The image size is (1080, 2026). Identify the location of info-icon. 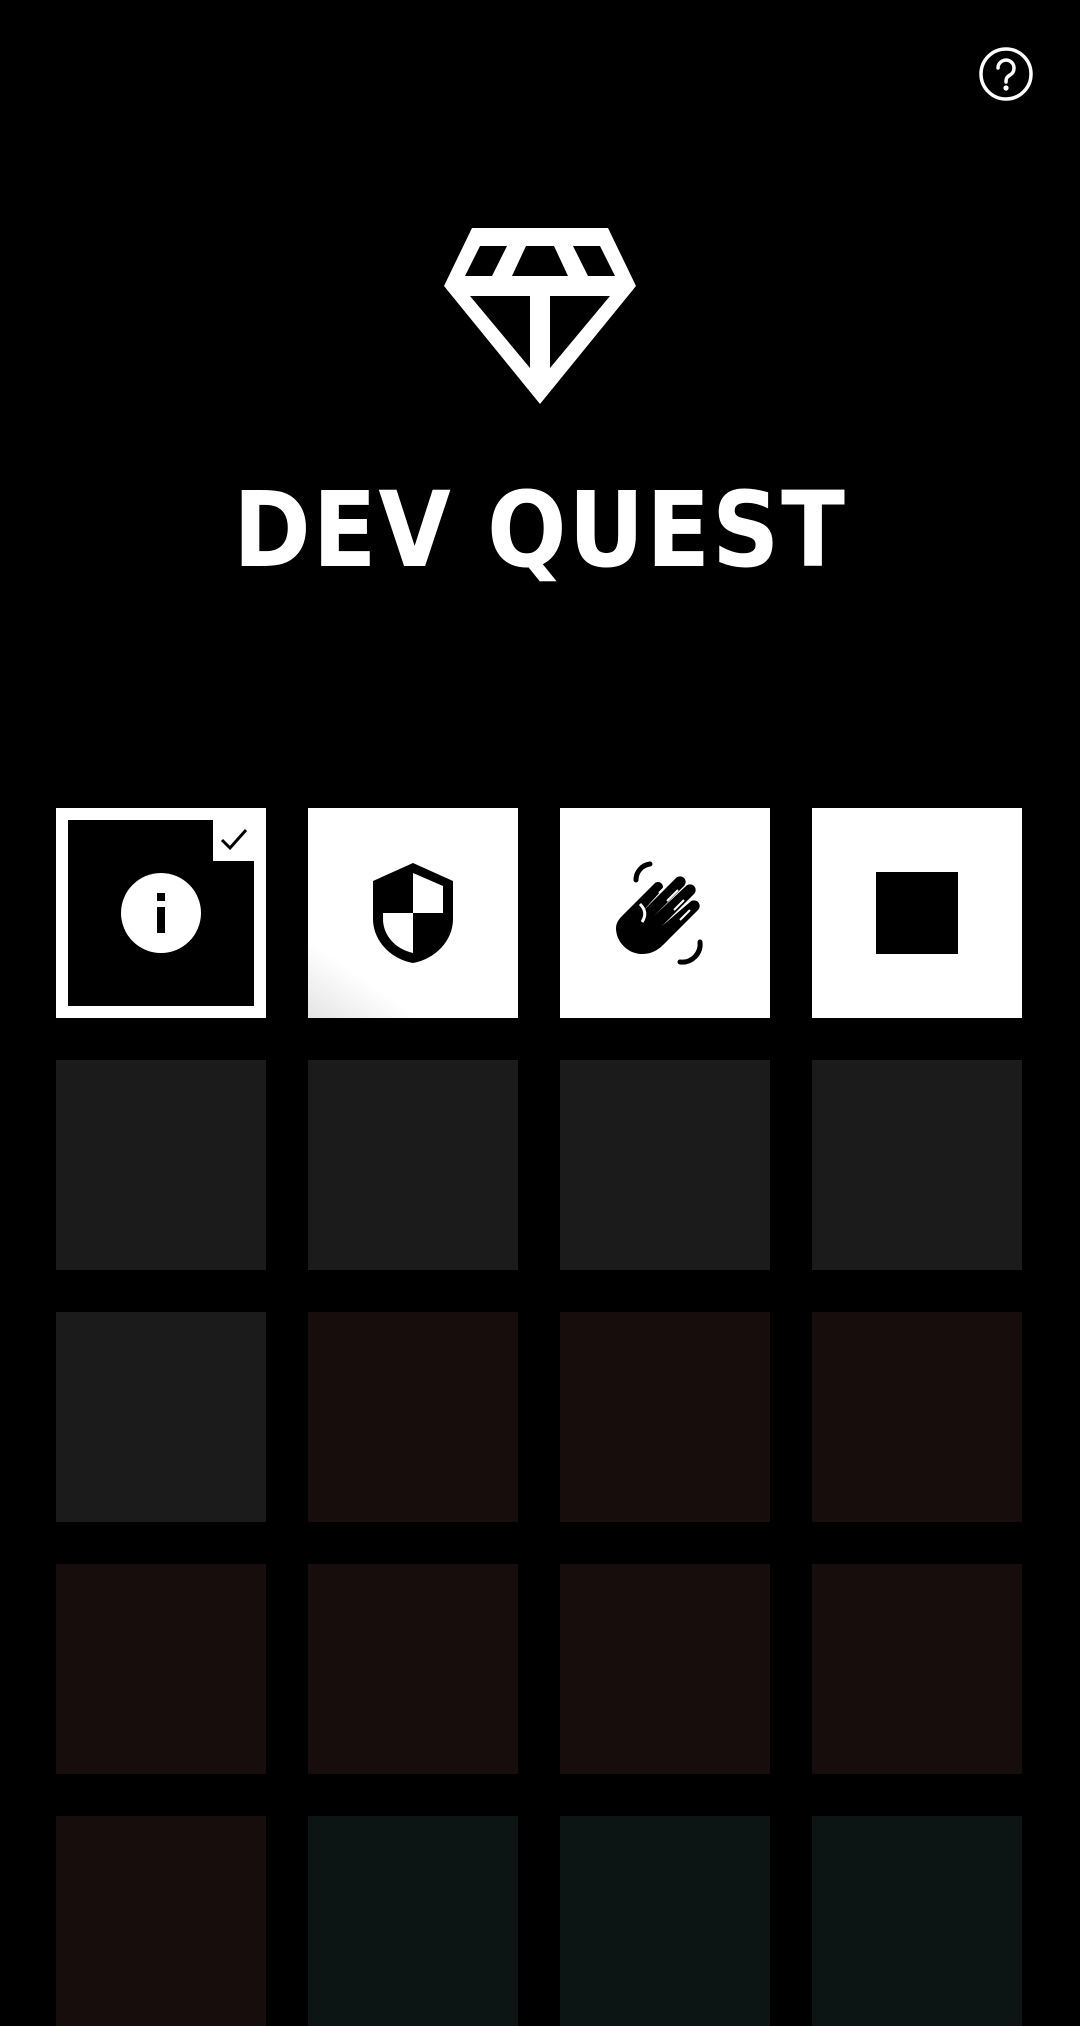
(161, 913).